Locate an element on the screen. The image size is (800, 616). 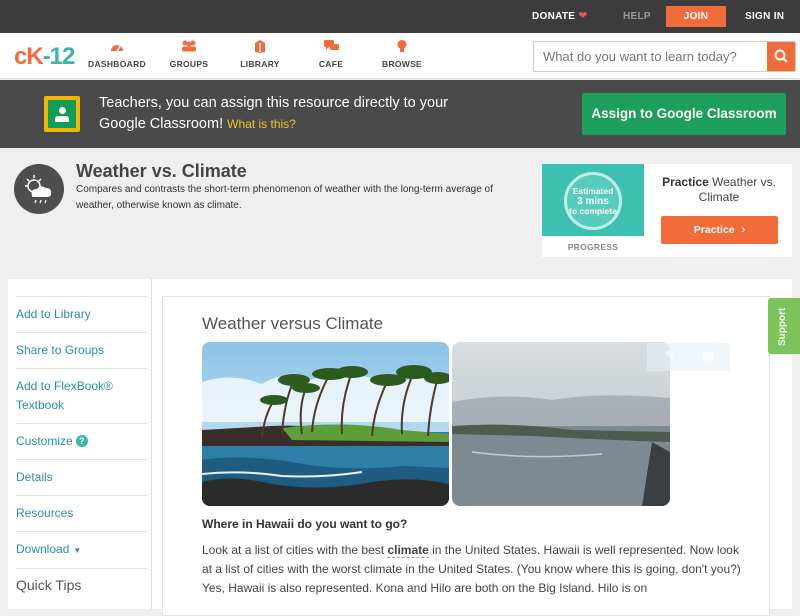
search-box is located at coordinates (664, 56).